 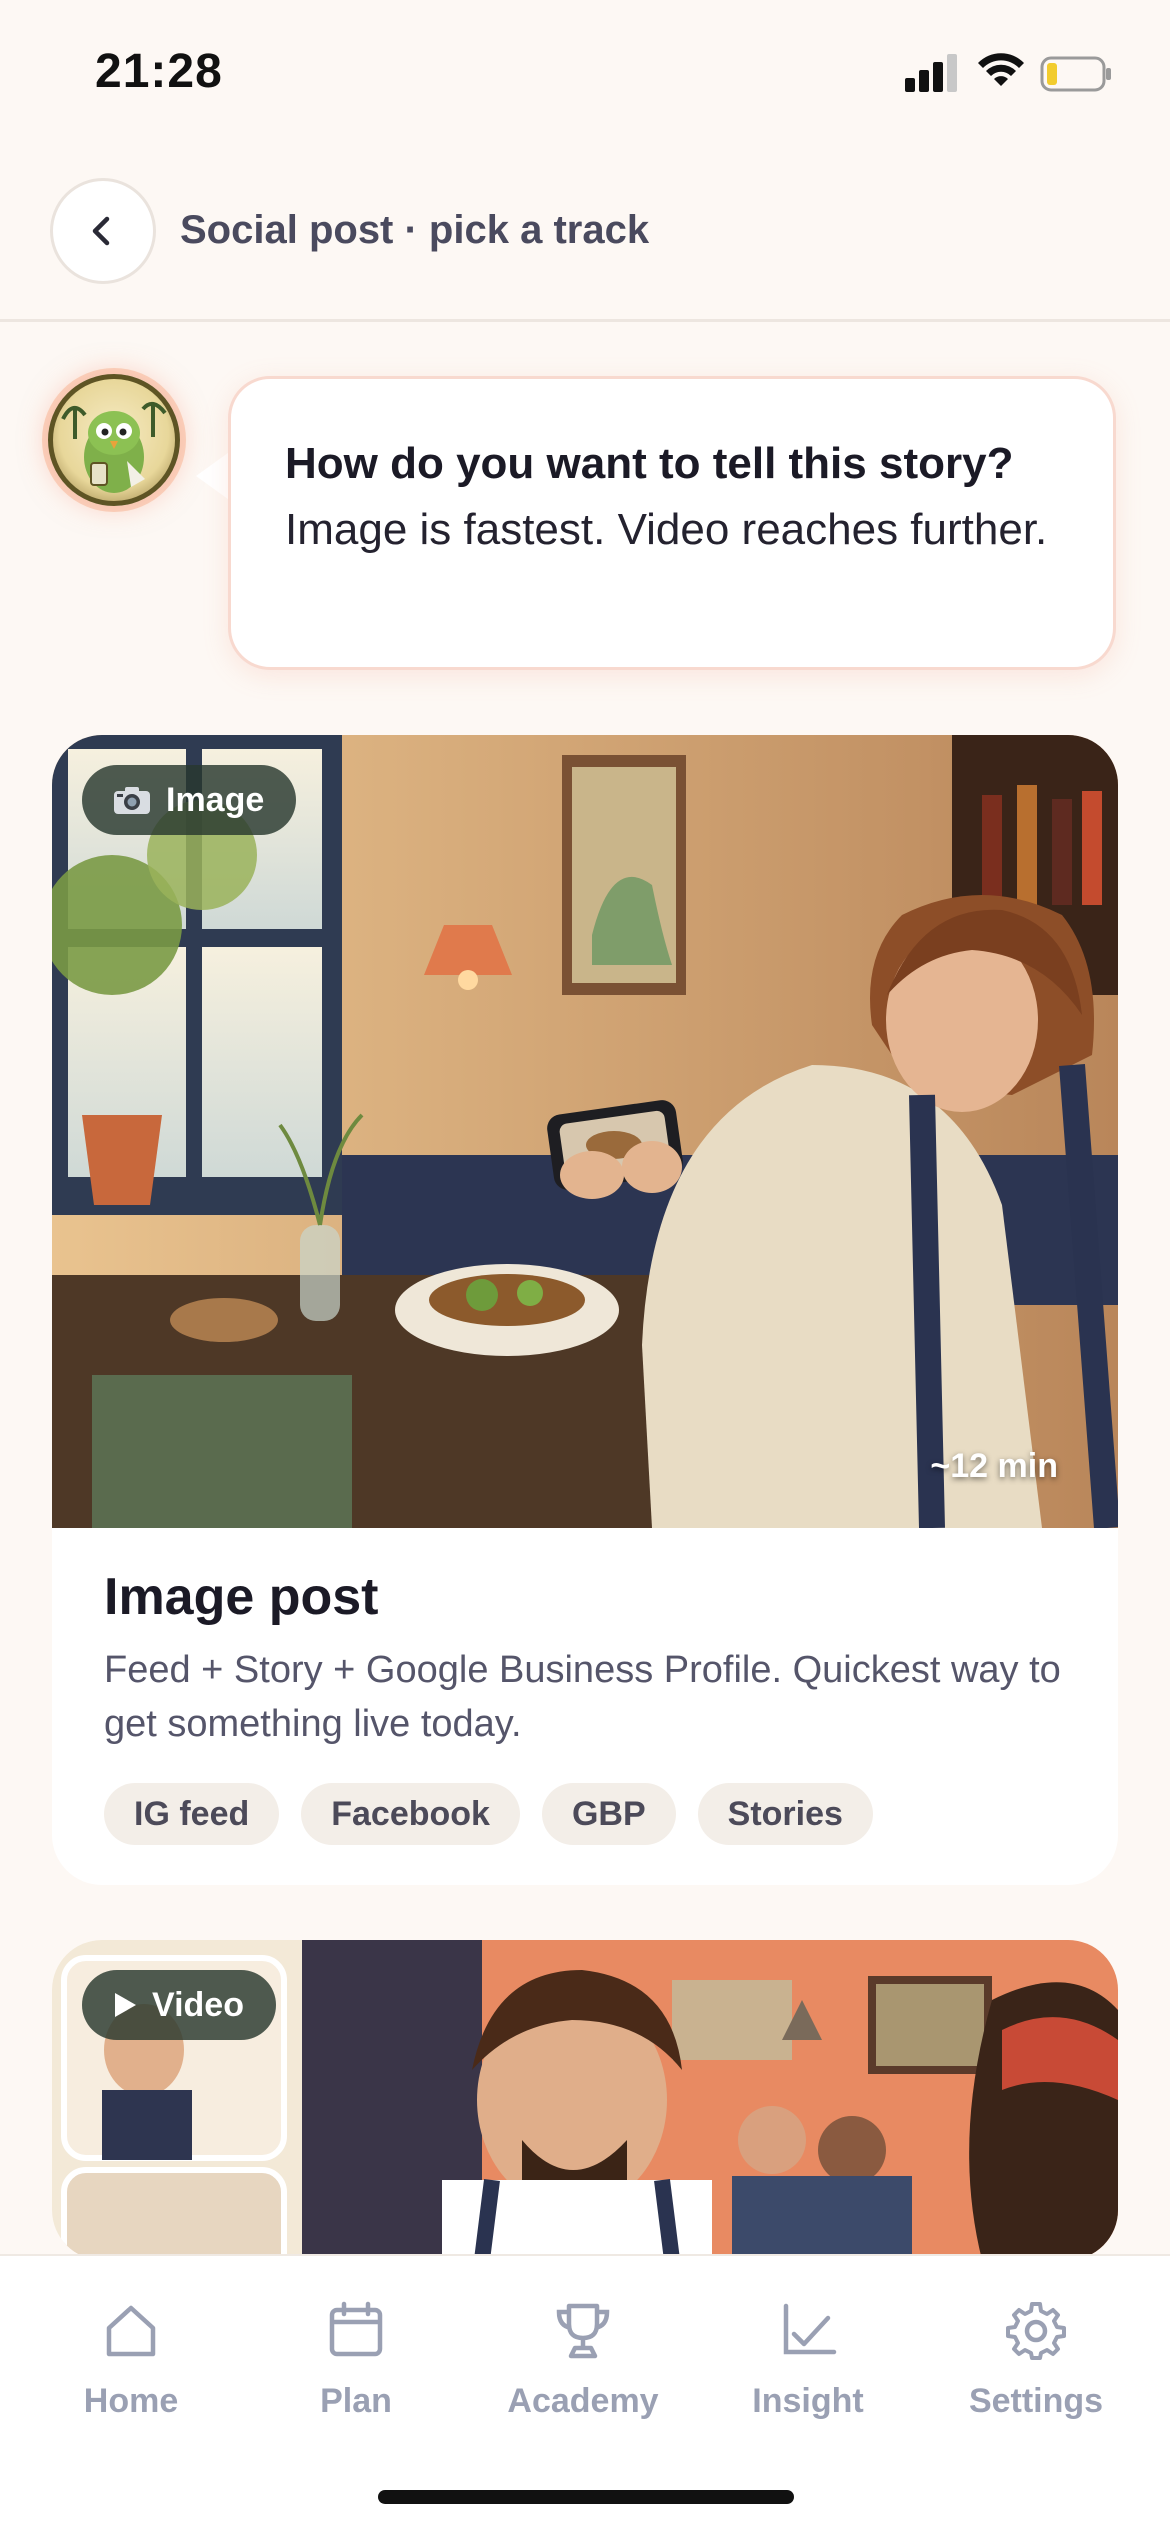 What do you see at coordinates (241, 1597) in the screenshot?
I see `card-title: Image post` at bounding box center [241, 1597].